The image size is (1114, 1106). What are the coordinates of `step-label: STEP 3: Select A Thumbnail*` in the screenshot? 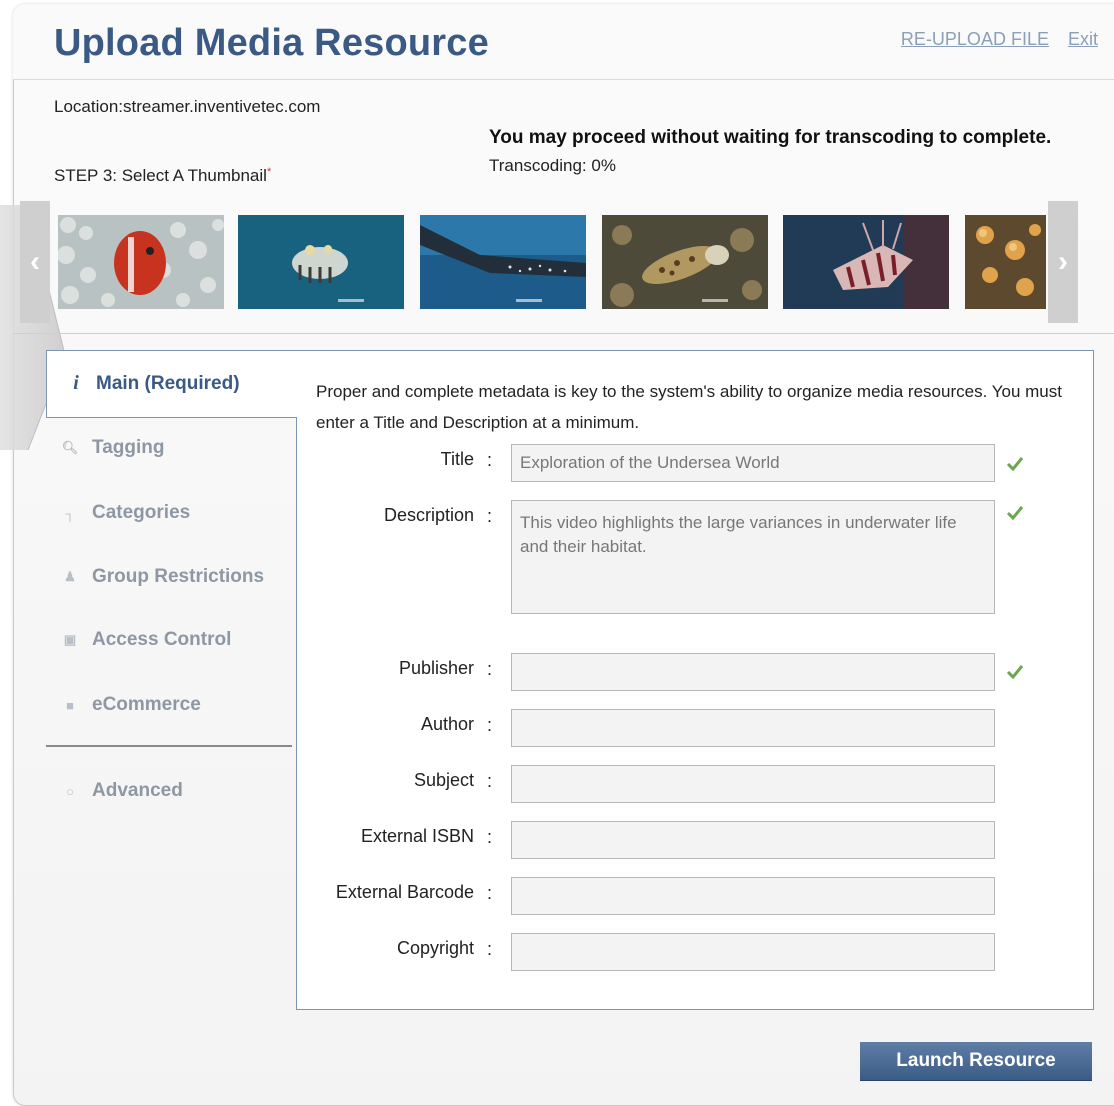 It's located at (162, 176).